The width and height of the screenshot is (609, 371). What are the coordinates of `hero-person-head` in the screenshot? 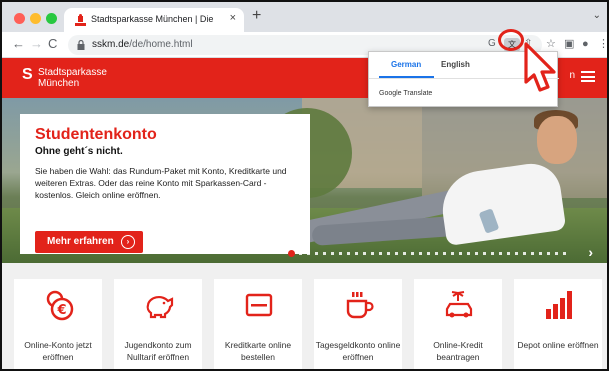 It's located at (557, 140).